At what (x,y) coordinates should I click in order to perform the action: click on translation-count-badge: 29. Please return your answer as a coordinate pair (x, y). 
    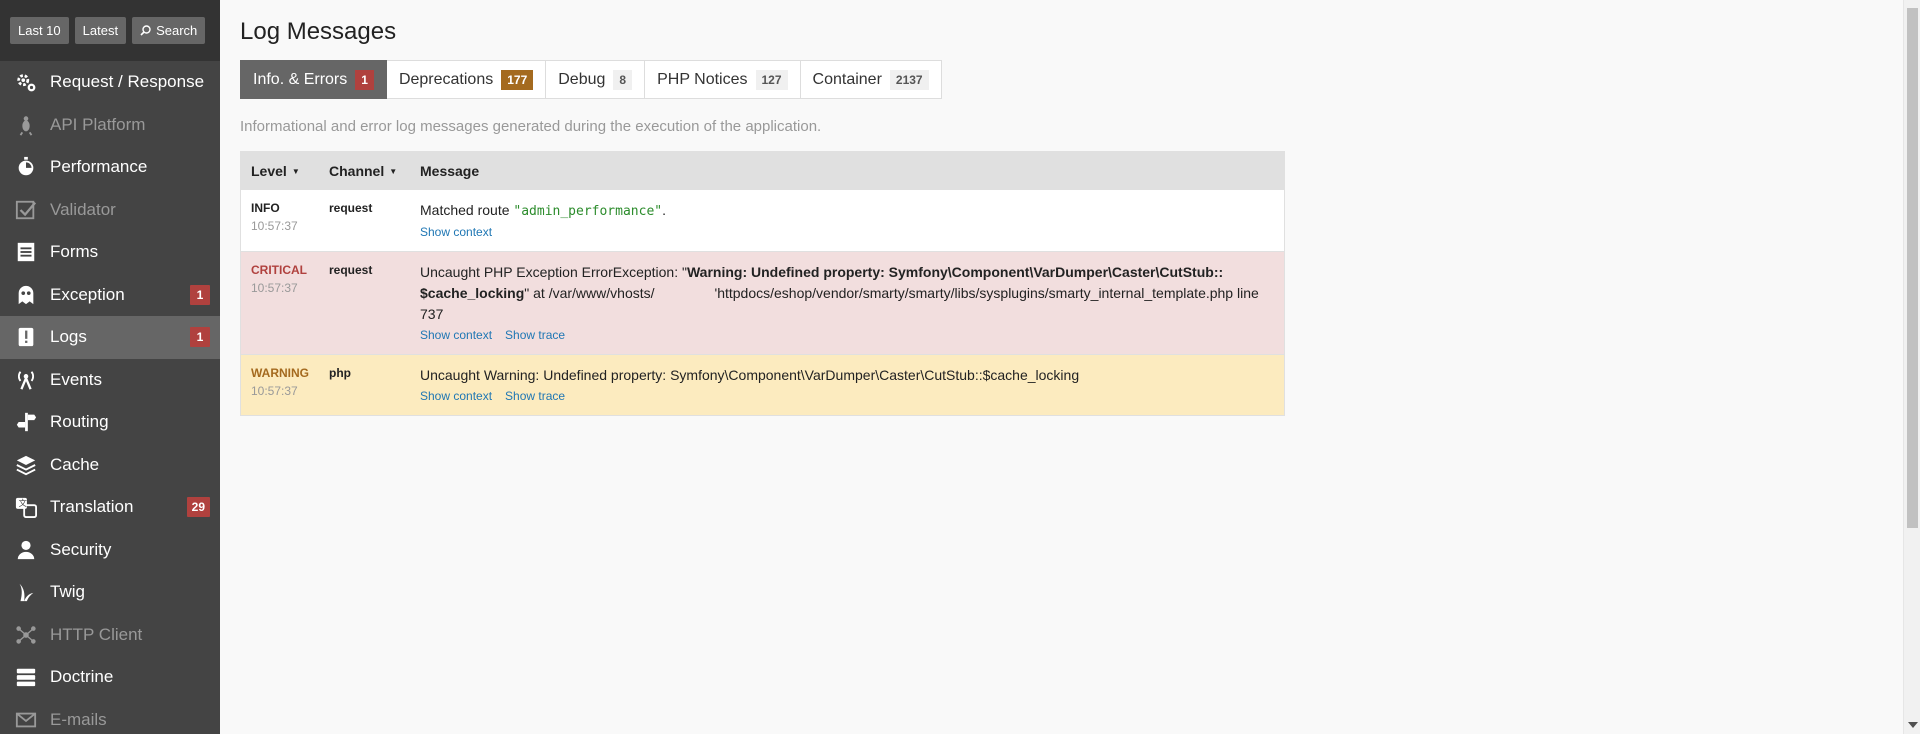
    Looking at the image, I should click on (198, 507).